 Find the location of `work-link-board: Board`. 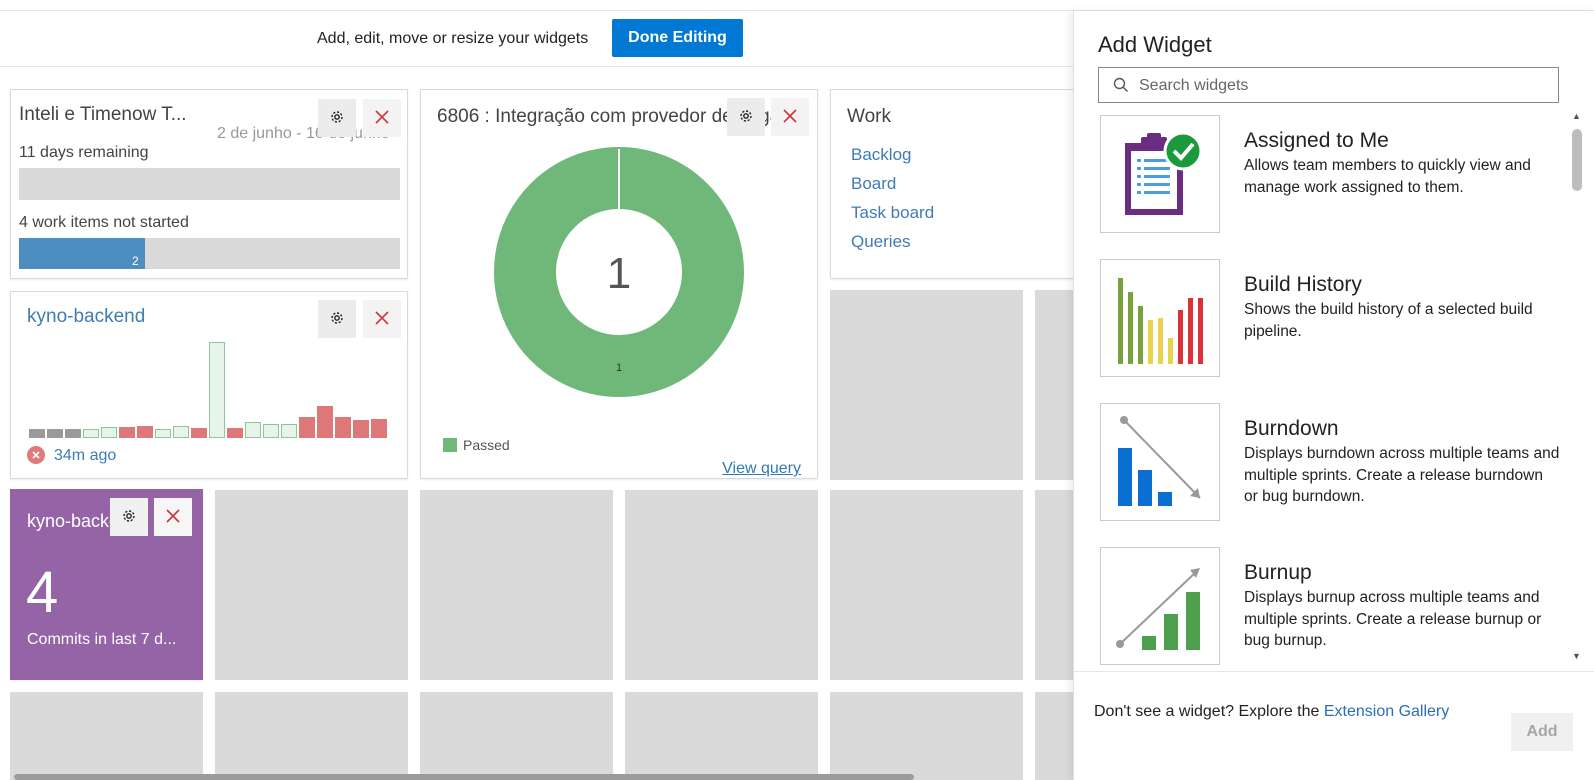

work-link-board: Board is located at coordinates (873, 184).